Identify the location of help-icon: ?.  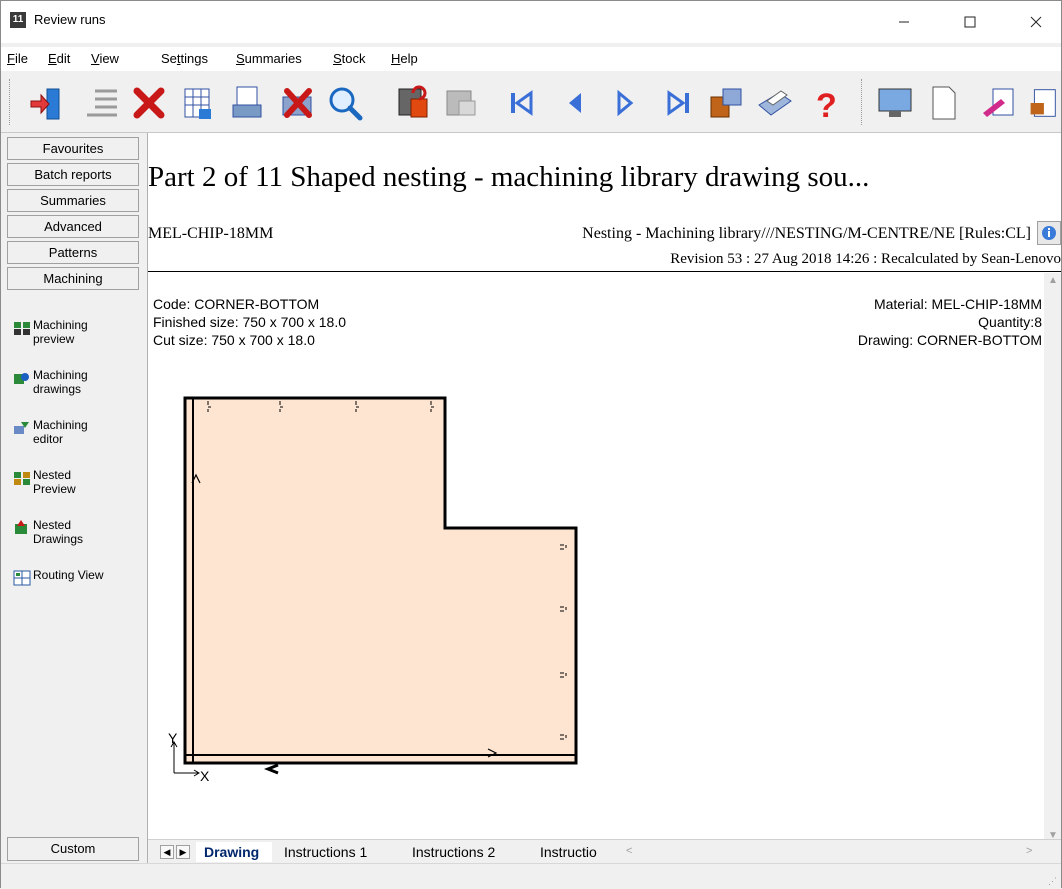
(826, 105).